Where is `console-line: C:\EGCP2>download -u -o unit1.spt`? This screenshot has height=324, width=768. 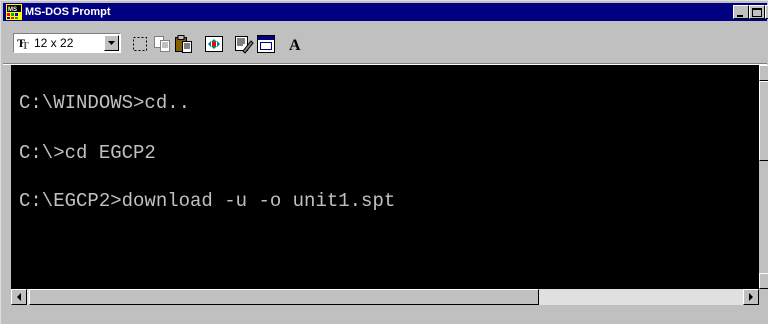
console-line: C:\EGCP2>download -u -o unit1.spt is located at coordinates (207, 201).